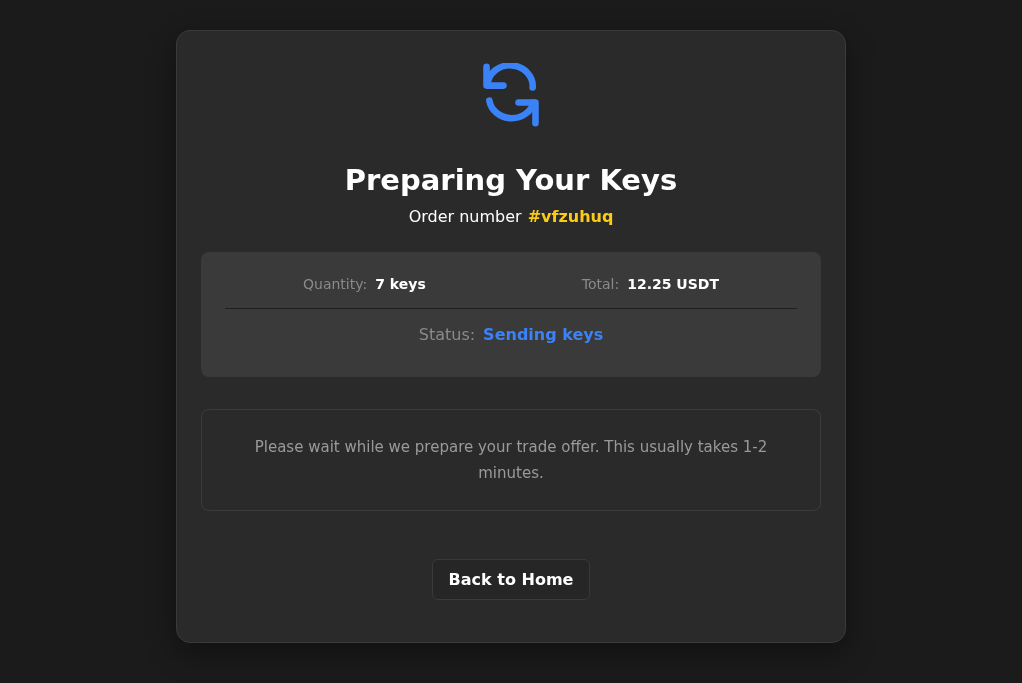 Image resolution: width=1022 pixels, height=683 pixels. I want to click on field-label: Quantity:, so click(335, 284).